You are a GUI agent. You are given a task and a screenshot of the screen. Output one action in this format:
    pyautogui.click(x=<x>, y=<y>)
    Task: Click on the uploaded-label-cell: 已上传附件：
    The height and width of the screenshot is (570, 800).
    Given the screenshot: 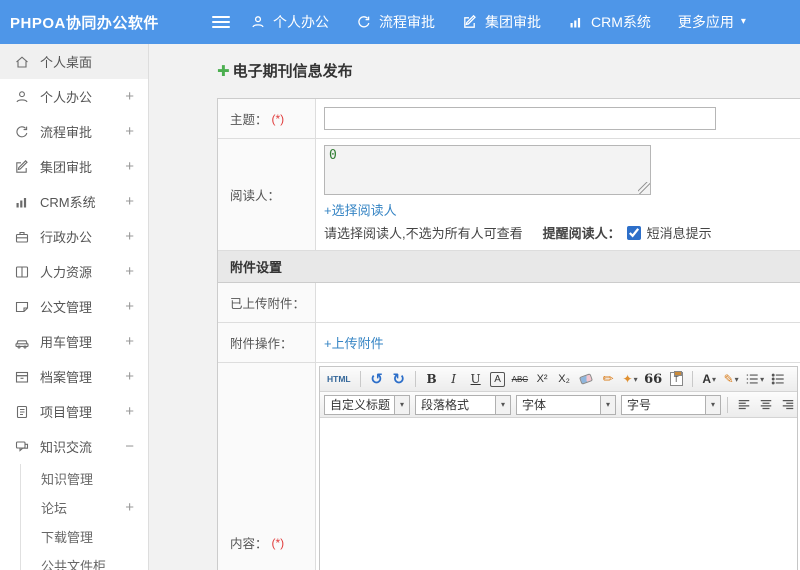 What is the action you would take?
    pyautogui.click(x=267, y=302)
    